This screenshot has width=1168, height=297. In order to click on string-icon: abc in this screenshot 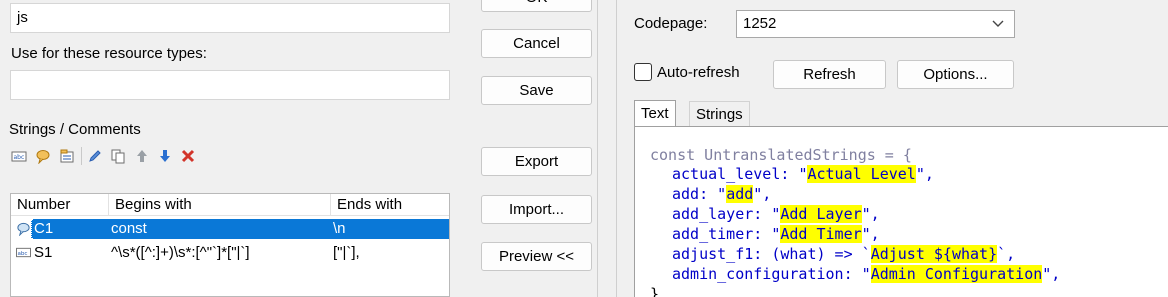, I will do `click(23, 252)`.